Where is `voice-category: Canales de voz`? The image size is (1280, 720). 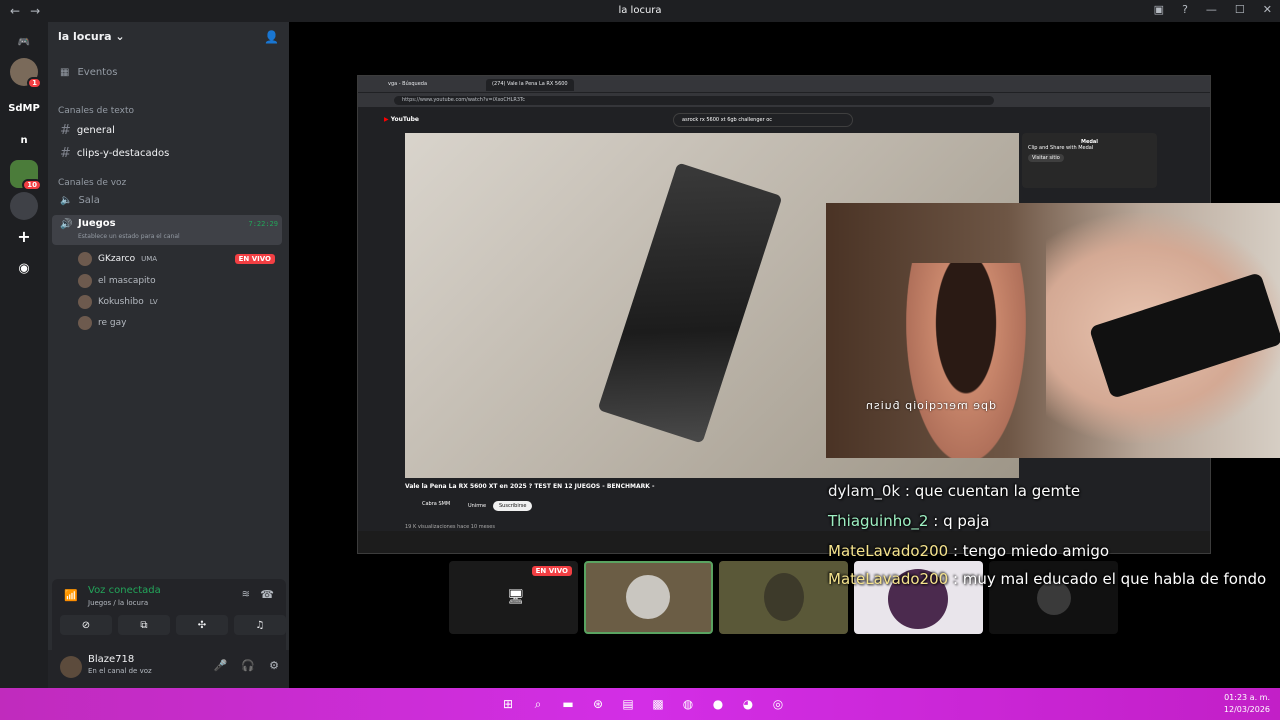 voice-category: Canales de voz is located at coordinates (92, 183).